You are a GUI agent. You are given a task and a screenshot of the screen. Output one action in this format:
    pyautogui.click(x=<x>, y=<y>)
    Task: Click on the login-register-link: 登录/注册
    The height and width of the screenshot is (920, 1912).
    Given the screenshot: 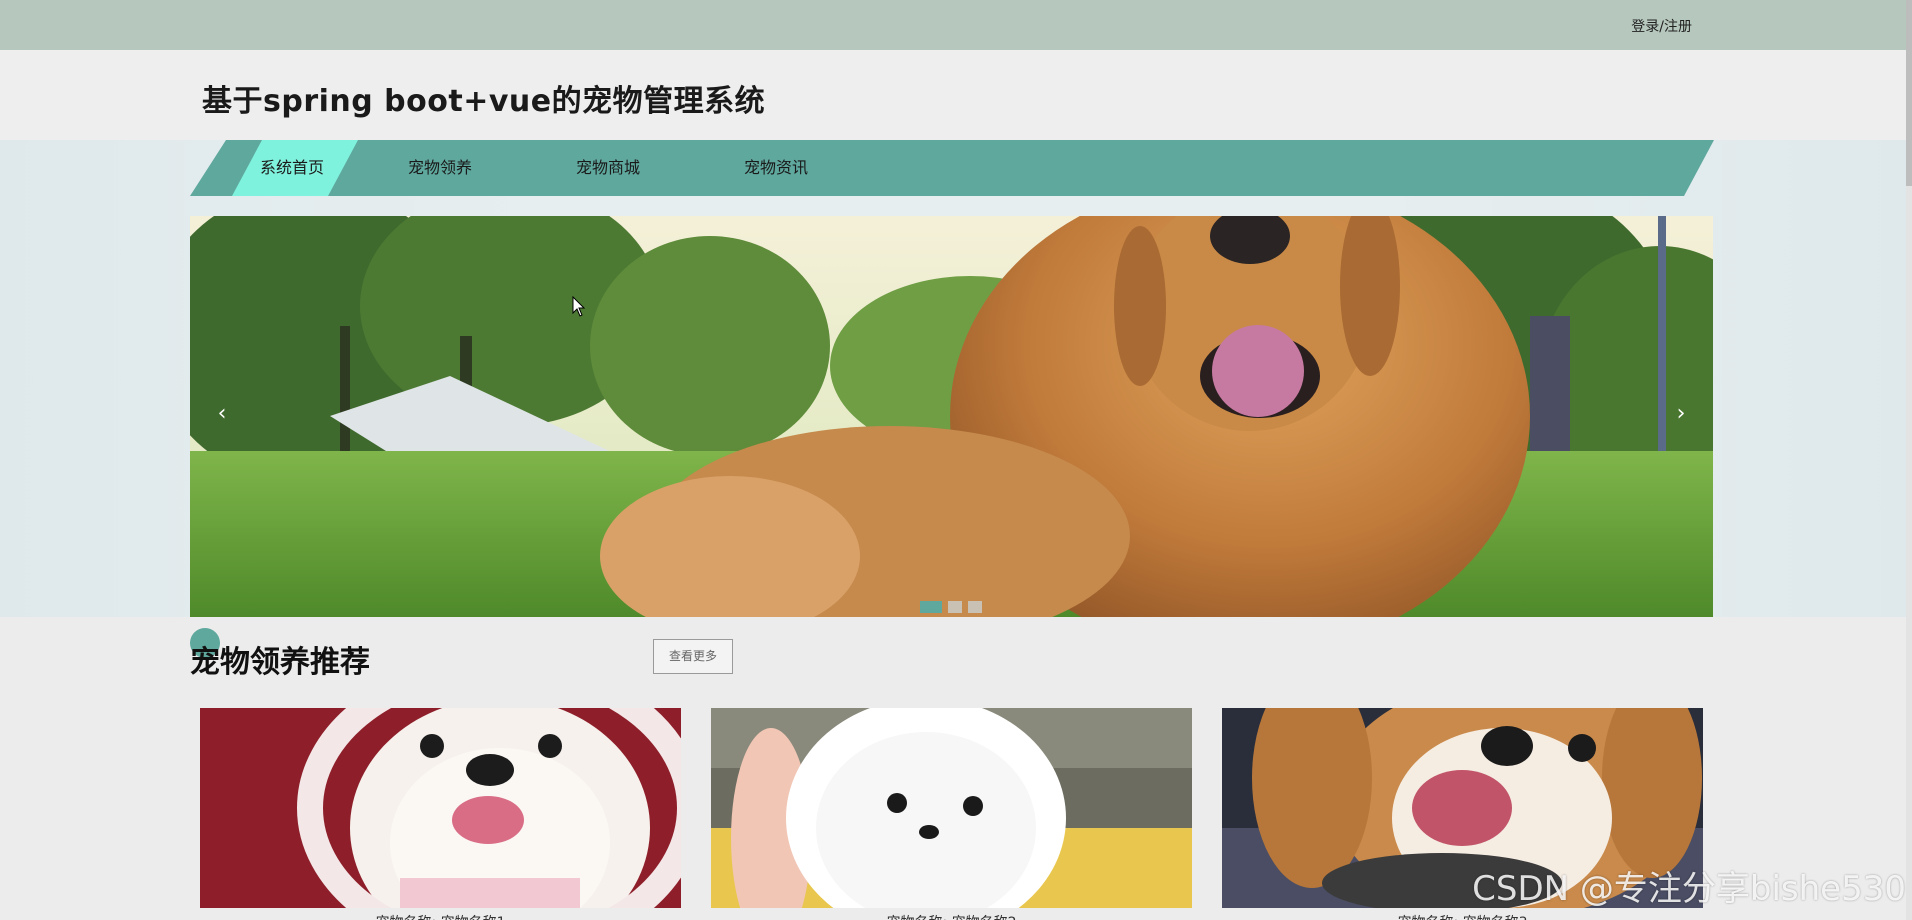 What is the action you would take?
    pyautogui.click(x=1661, y=26)
    